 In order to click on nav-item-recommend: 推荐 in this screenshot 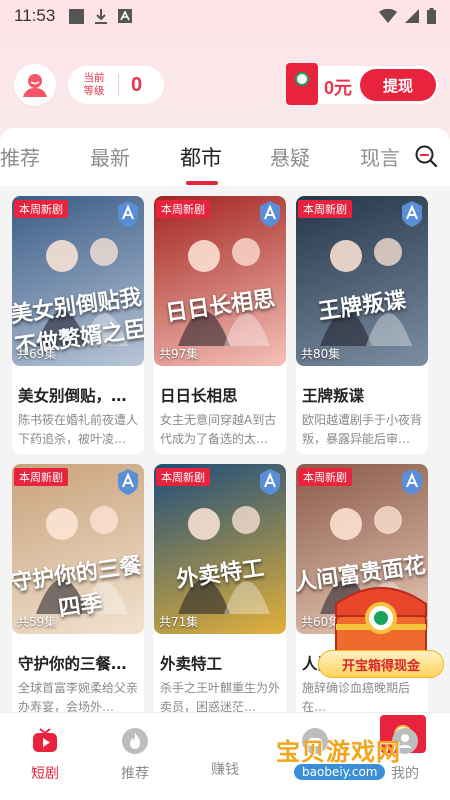, I will do `click(135, 755)`.